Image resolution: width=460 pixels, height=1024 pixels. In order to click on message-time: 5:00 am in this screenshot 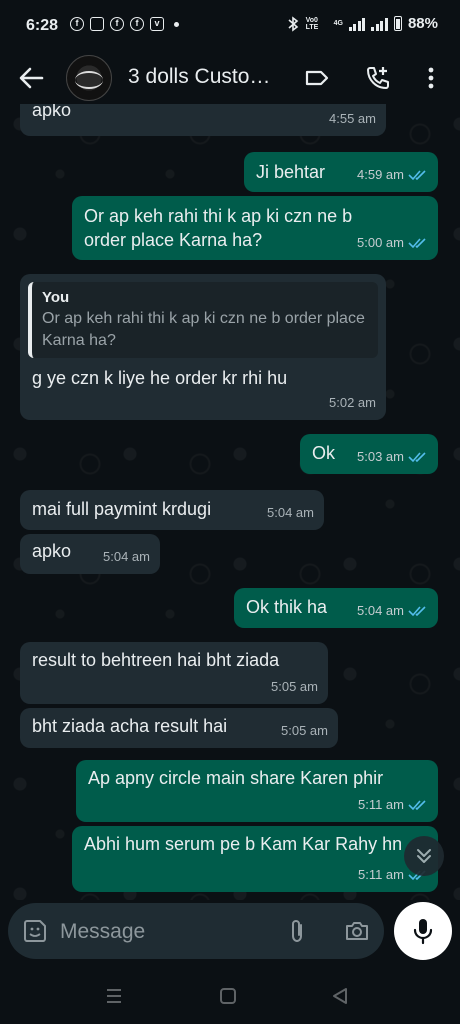, I will do `click(380, 242)`.